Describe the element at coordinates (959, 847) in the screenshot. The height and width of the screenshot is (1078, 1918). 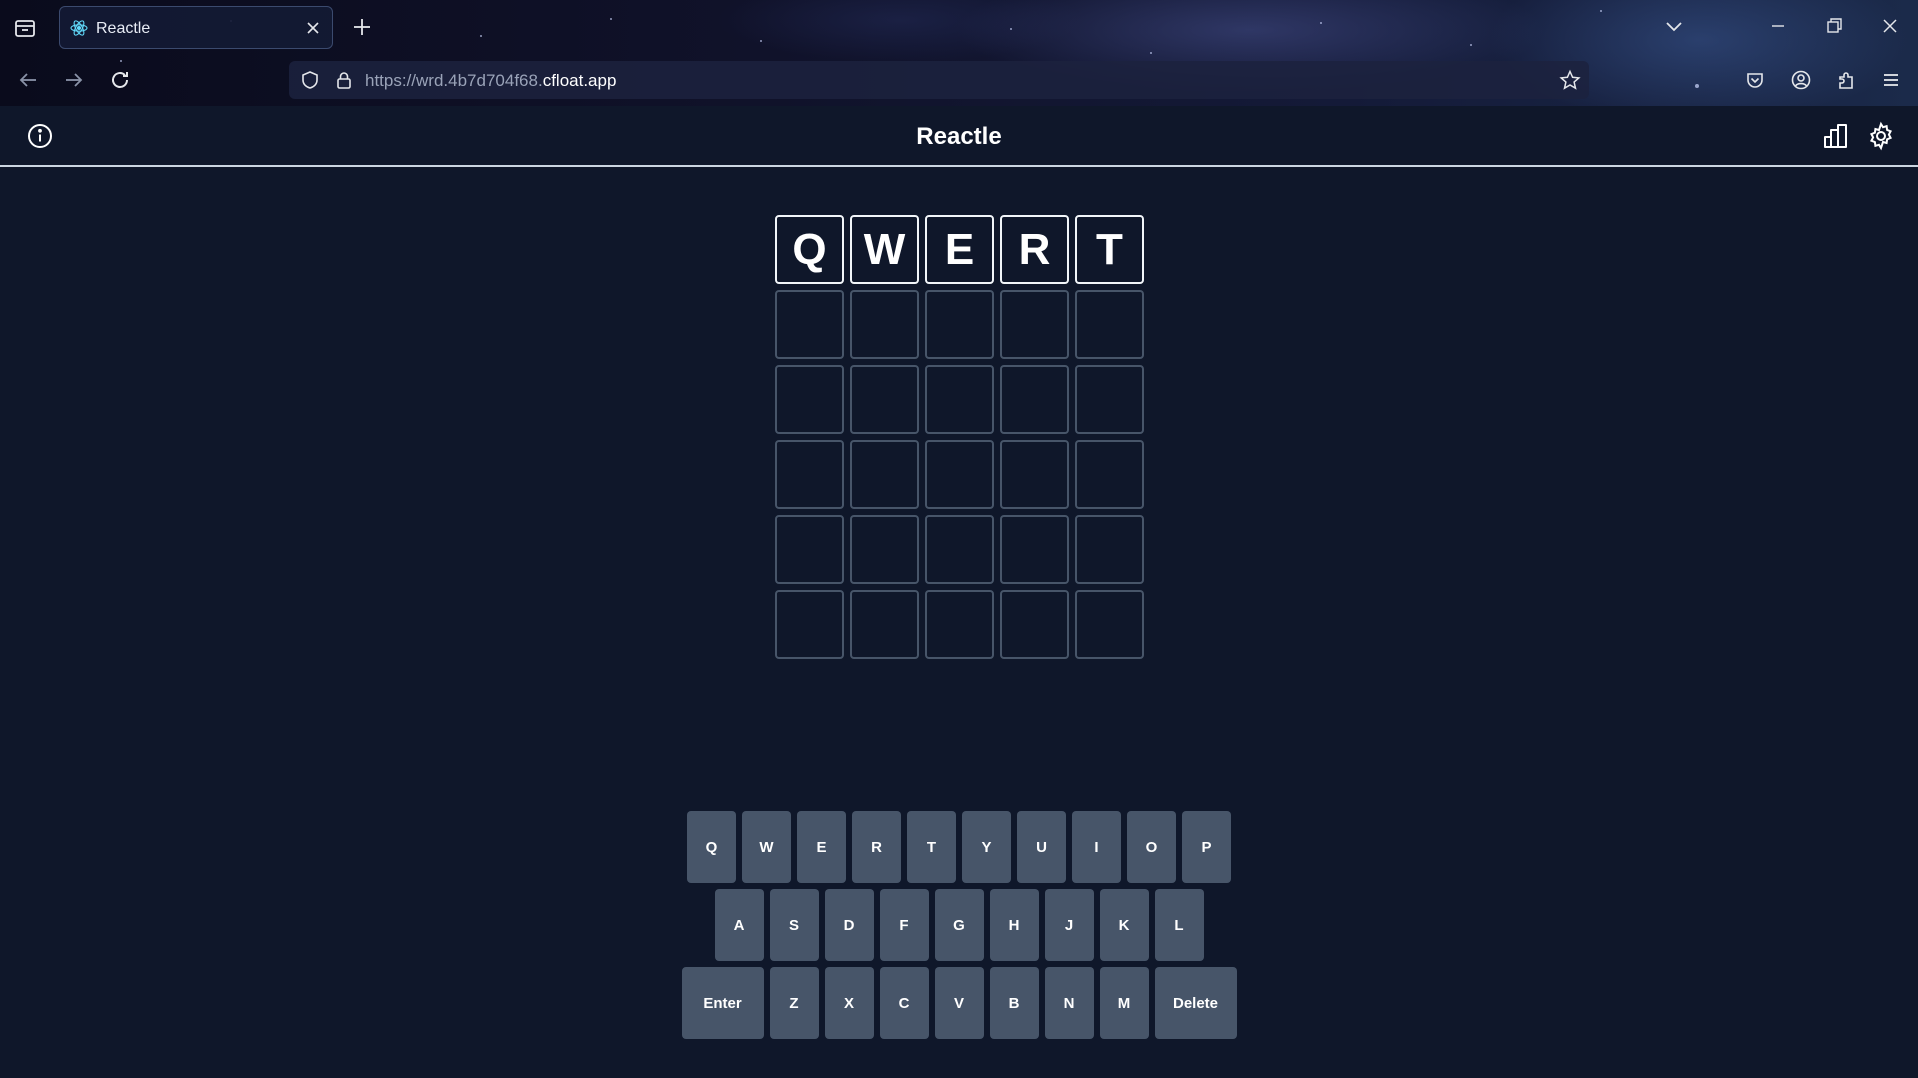
I see `keyboard-row: Q W E R T Y U I O P` at that location.